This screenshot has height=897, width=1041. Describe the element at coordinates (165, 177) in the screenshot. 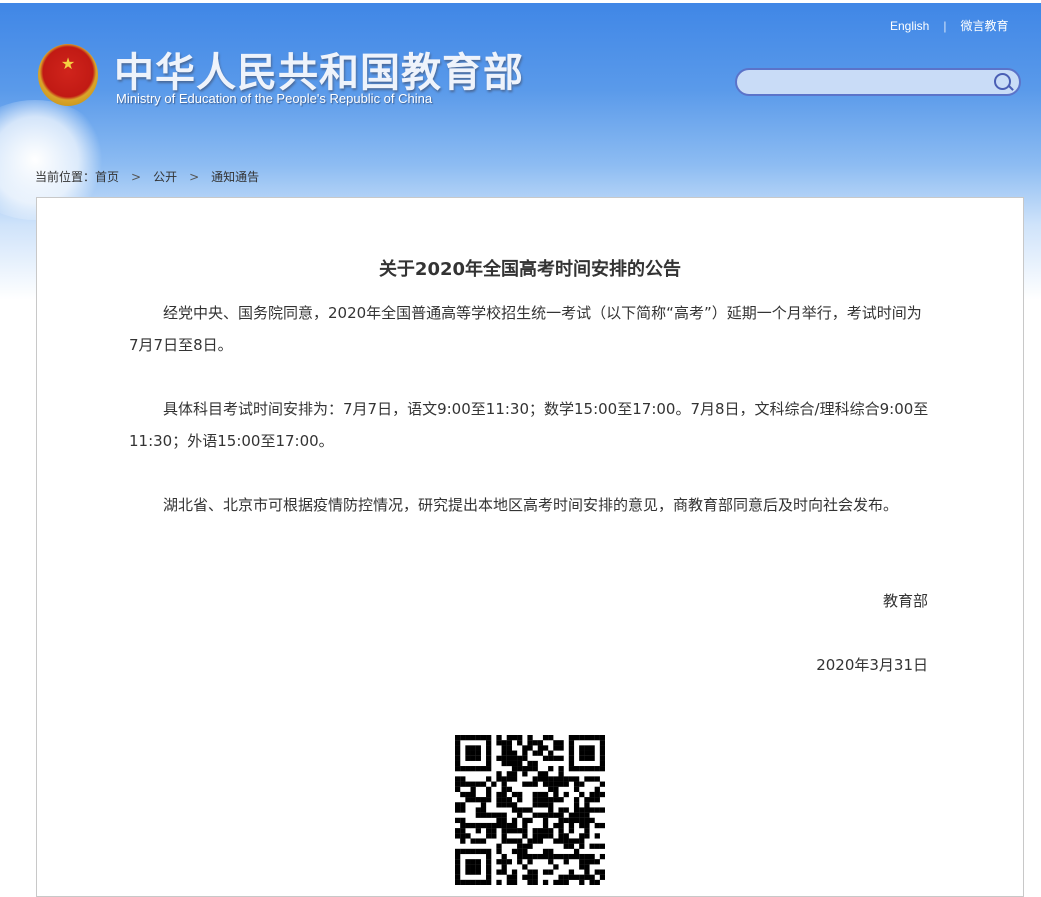

I see `breadcrumb-public: 公开` at that location.